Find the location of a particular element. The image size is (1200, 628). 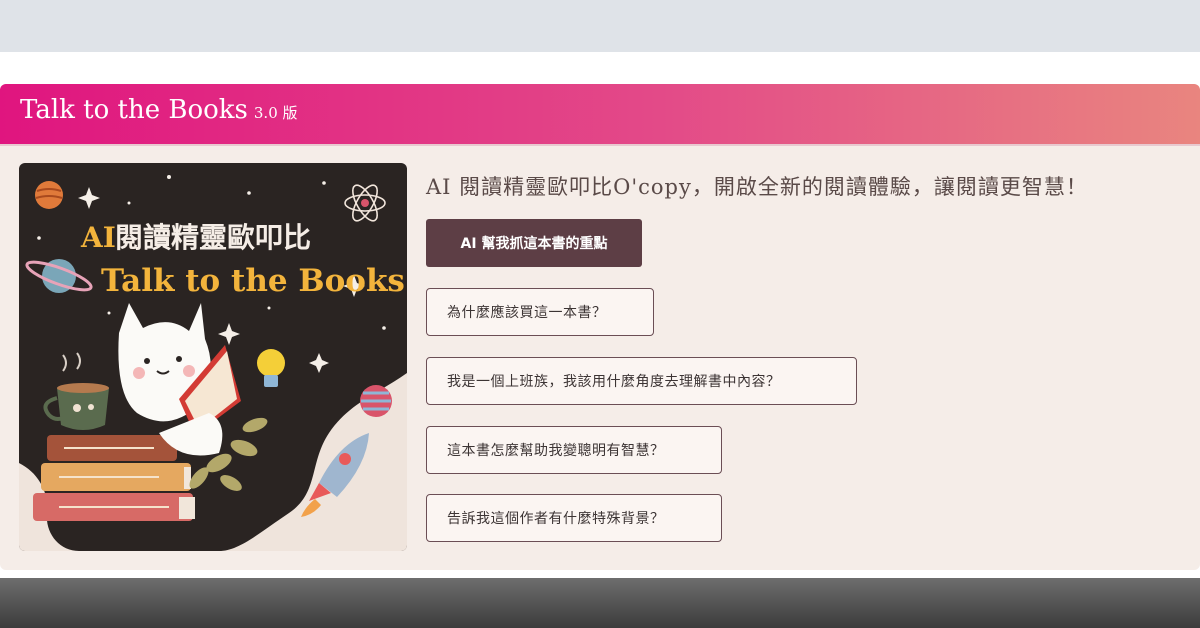

page-title: Talk to the Books 3.0 版 is located at coordinates (159, 110).